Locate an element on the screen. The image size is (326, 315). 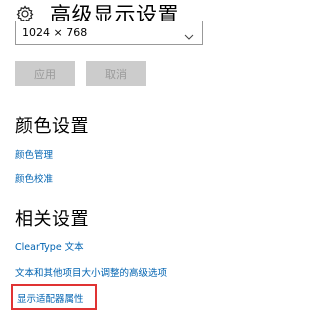
highlight-box is located at coordinates (54, 297).